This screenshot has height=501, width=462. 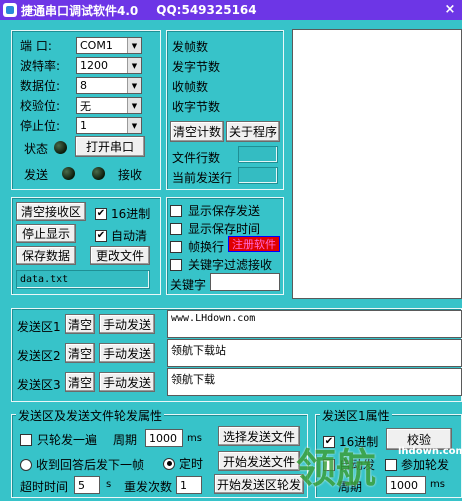 I want to click on send-bytes-label: 发字节数, so click(x=196, y=67).